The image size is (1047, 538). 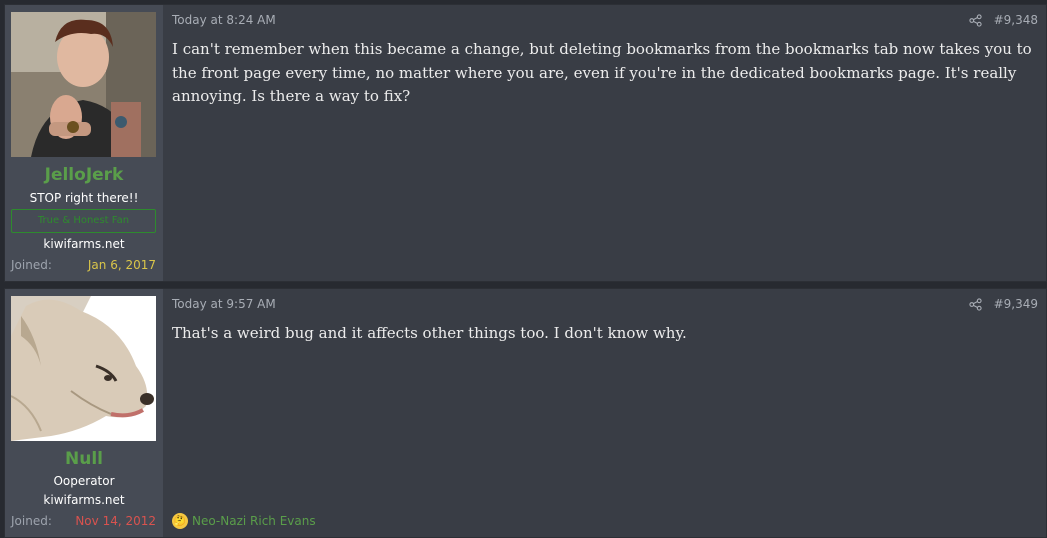 What do you see at coordinates (84, 459) in the screenshot?
I see `username: Null` at bounding box center [84, 459].